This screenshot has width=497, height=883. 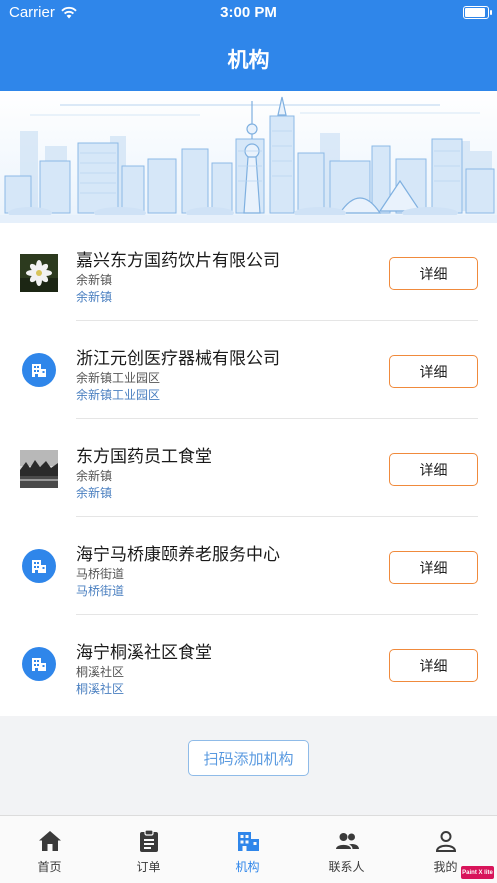 I want to click on tab-label: 联系人, so click(x=346, y=867).